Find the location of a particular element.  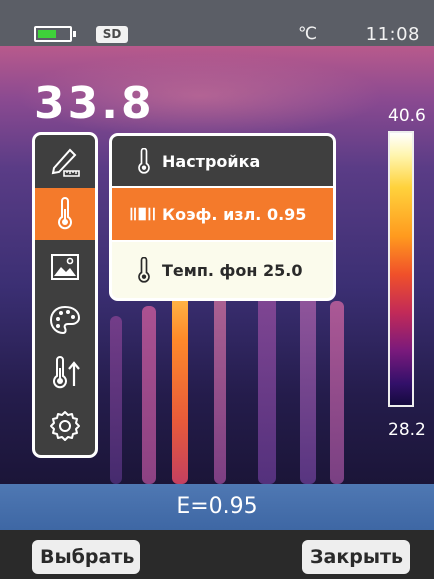

softkey-bar: Выбрать Закрыть is located at coordinates (217, 554).